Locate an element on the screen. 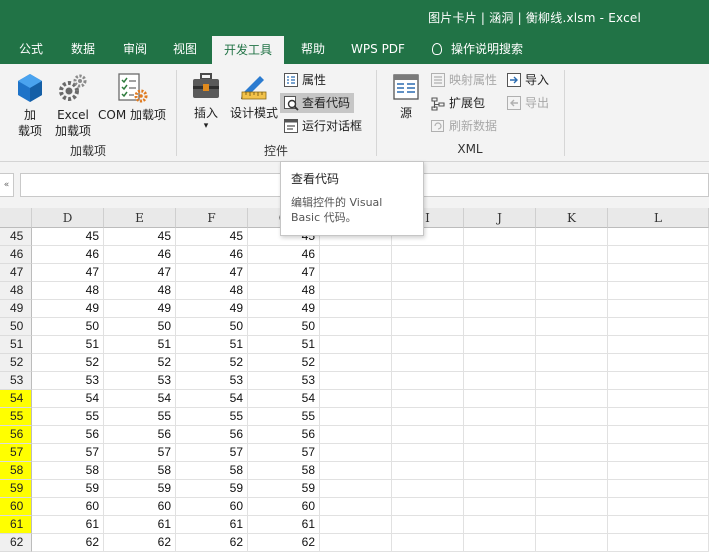 Image resolution: width=709 pixels, height=554 pixels. row-header: 48 is located at coordinates (16, 291).